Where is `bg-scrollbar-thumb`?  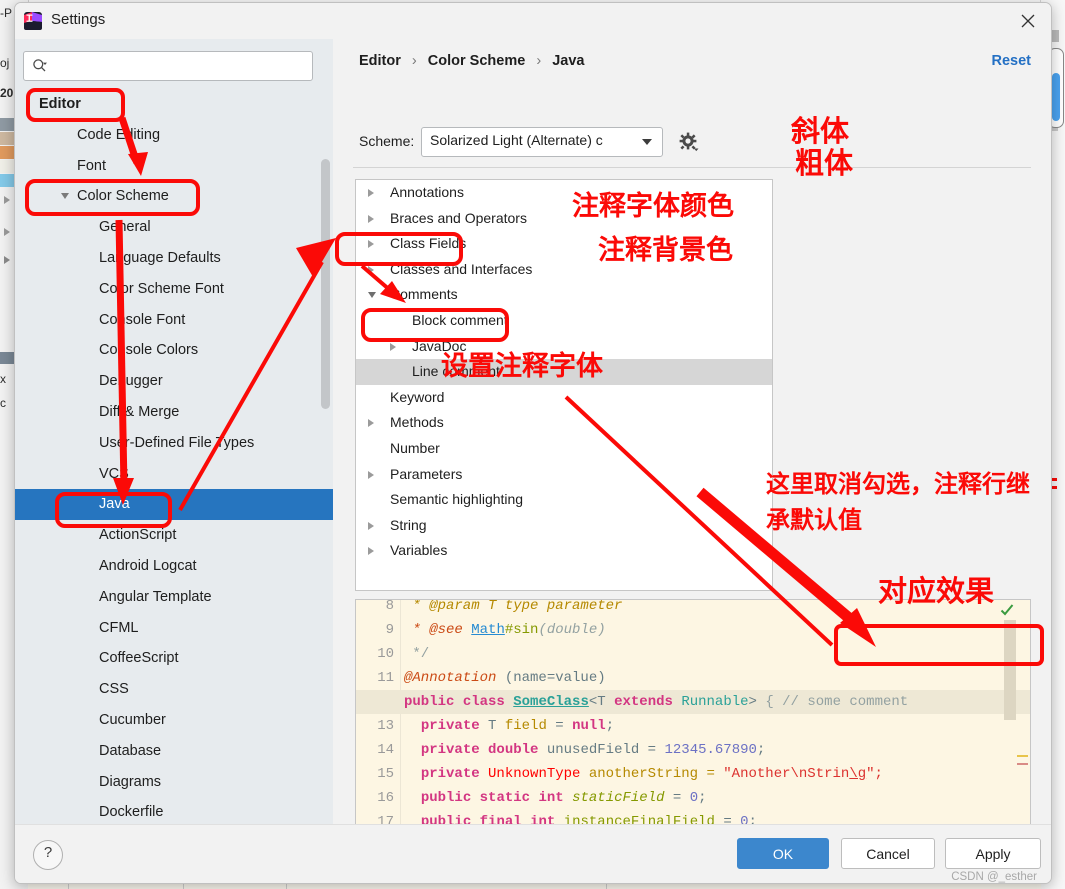 bg-scrollbar-thumb is located at coordinates (1056, 97).